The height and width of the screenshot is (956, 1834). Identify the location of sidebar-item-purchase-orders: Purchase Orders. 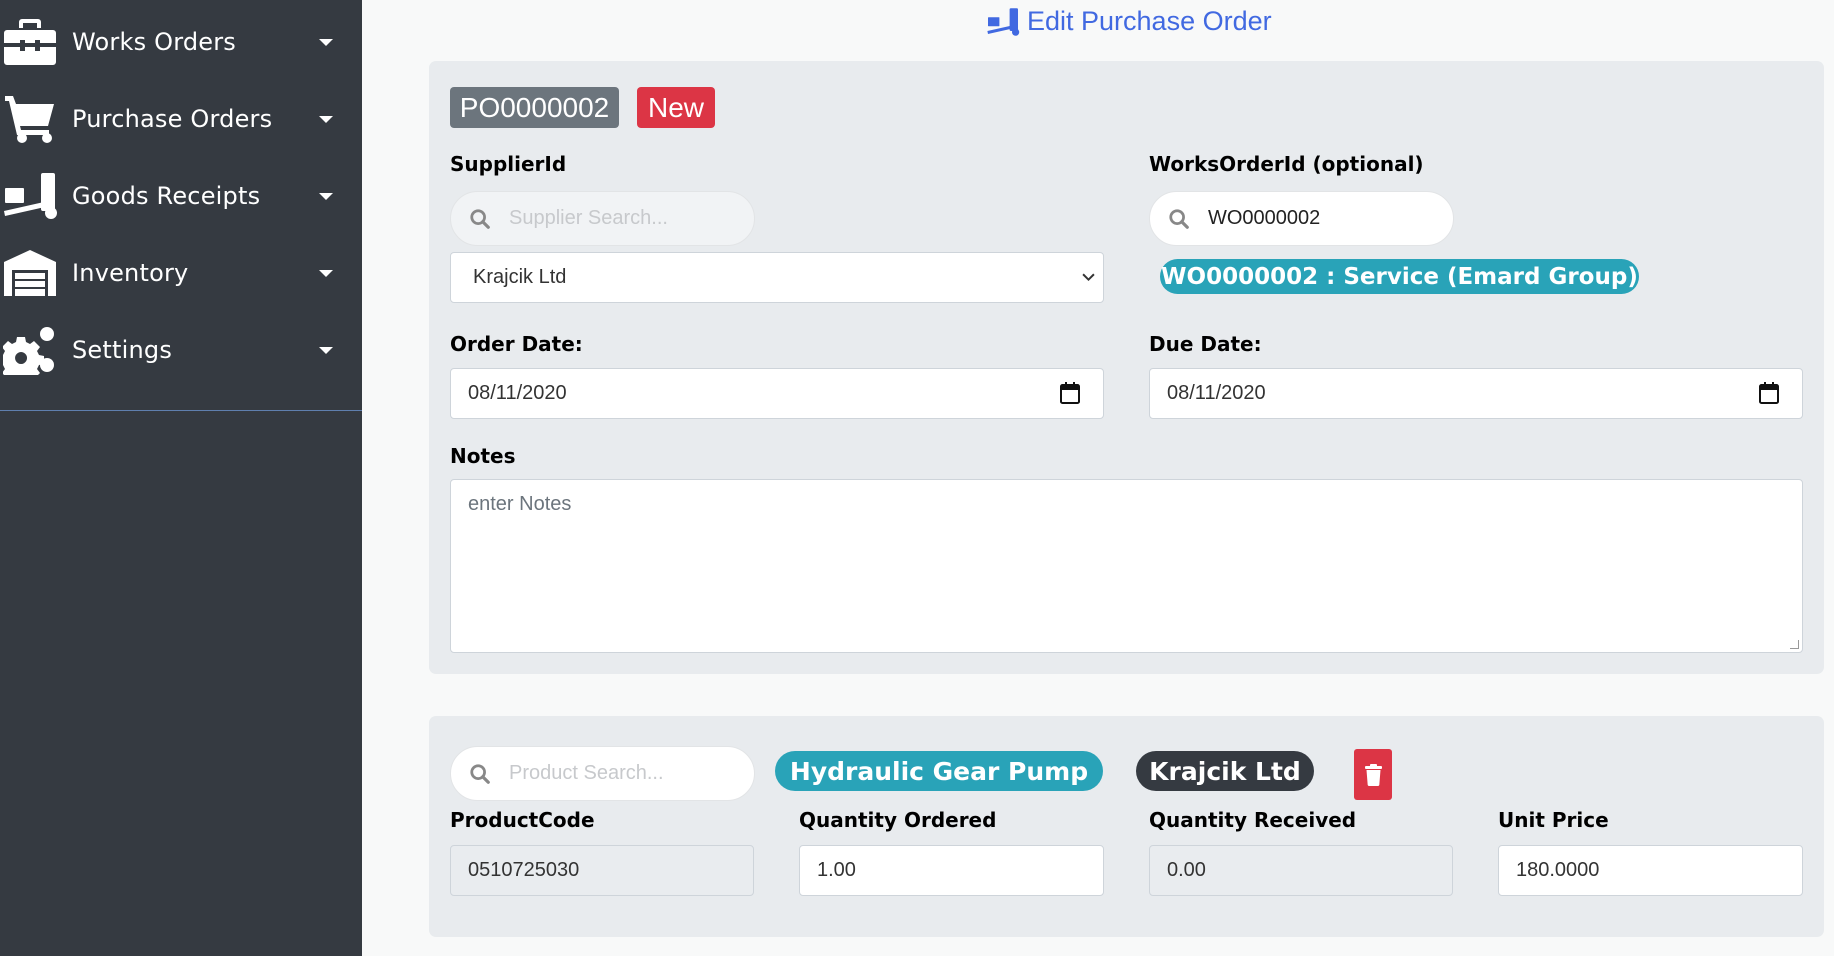
(181, 119).